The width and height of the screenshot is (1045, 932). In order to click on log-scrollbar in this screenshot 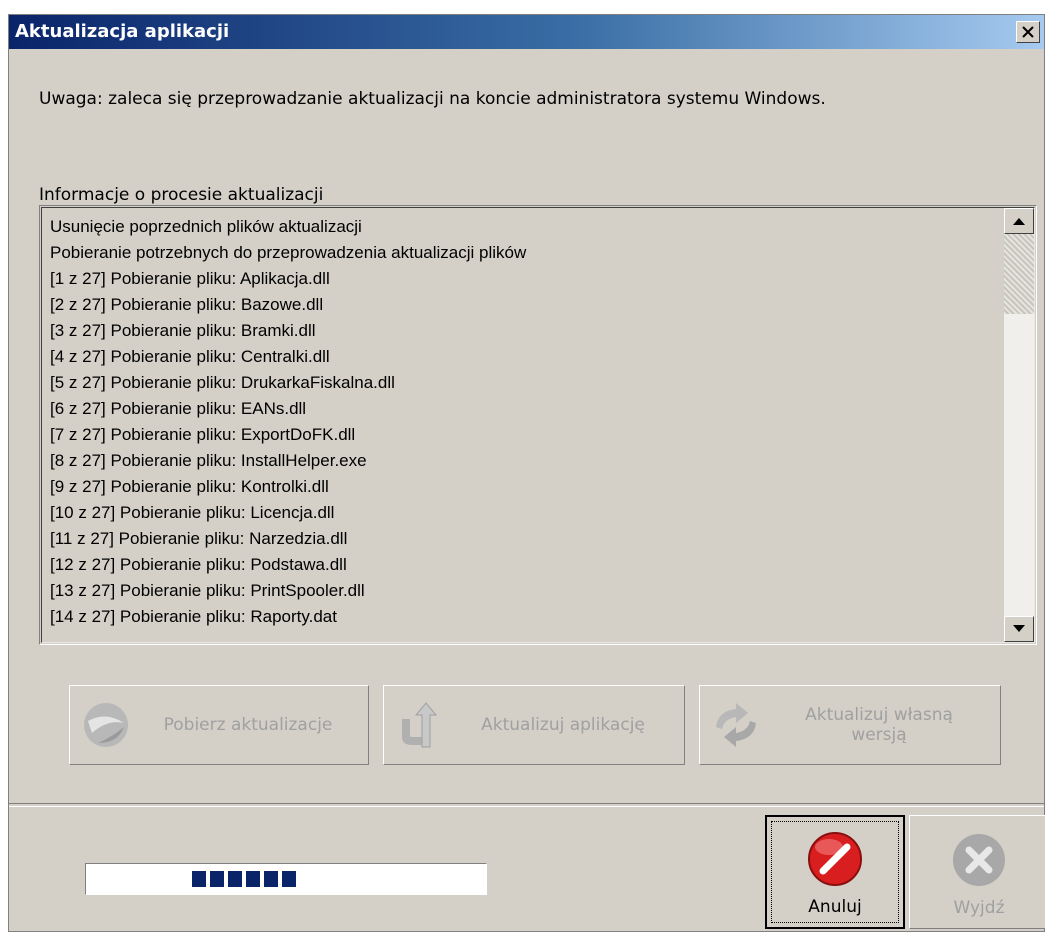, I will do `click(1019, 425)`.